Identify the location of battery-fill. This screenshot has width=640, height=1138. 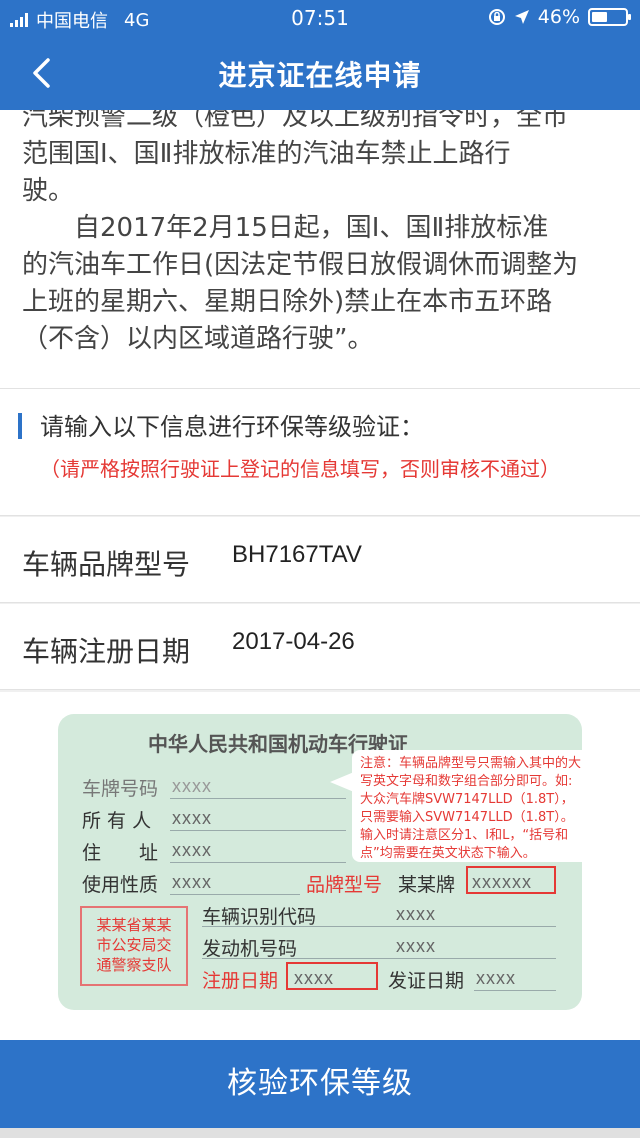
(599, 17).